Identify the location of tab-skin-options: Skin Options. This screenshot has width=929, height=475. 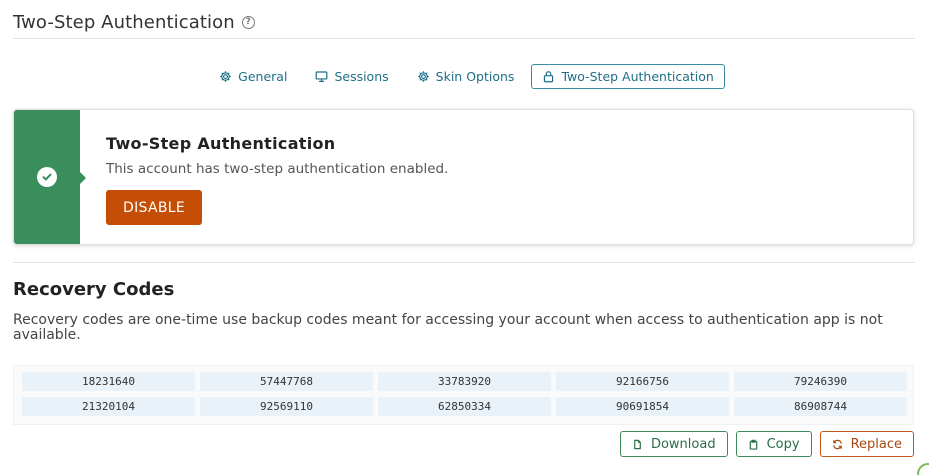
(466, 76).